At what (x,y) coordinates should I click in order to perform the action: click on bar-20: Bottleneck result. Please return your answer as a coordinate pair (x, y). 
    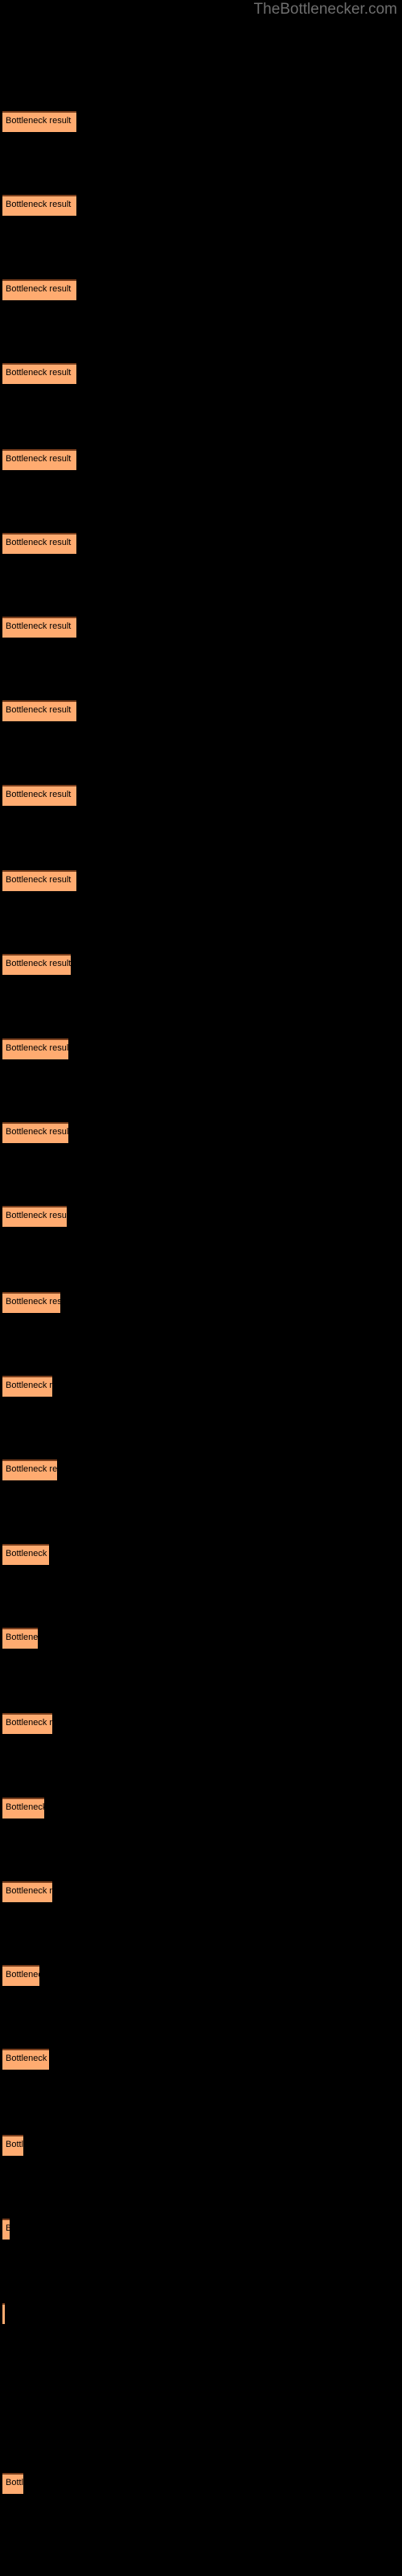
    Looking at the image, I should click on (27, 1724).